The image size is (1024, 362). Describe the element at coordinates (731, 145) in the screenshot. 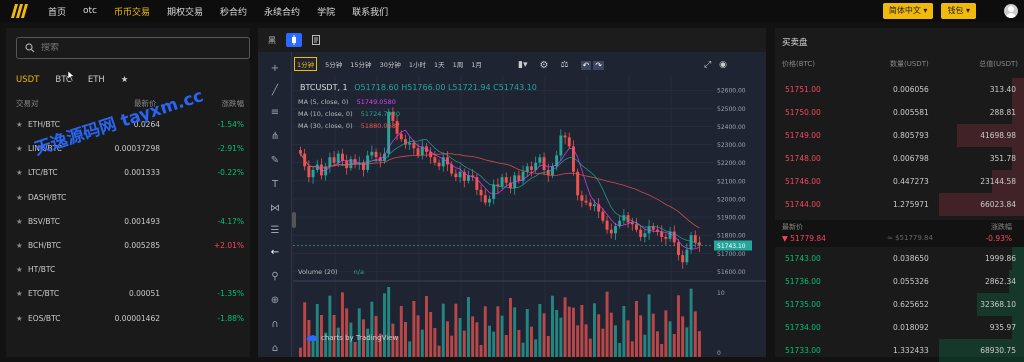

I see `y-tick-label: 52300.00` at that location.